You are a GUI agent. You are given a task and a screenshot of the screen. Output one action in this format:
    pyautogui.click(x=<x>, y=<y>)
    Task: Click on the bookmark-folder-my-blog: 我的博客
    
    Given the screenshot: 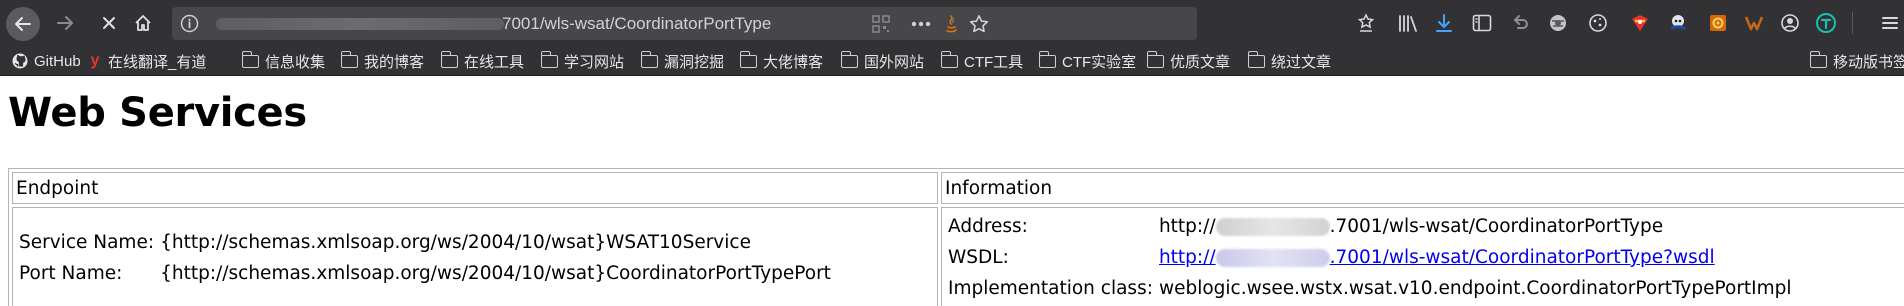 What is the action you would take?
    pyautogui.click(x=382, y=61)
    